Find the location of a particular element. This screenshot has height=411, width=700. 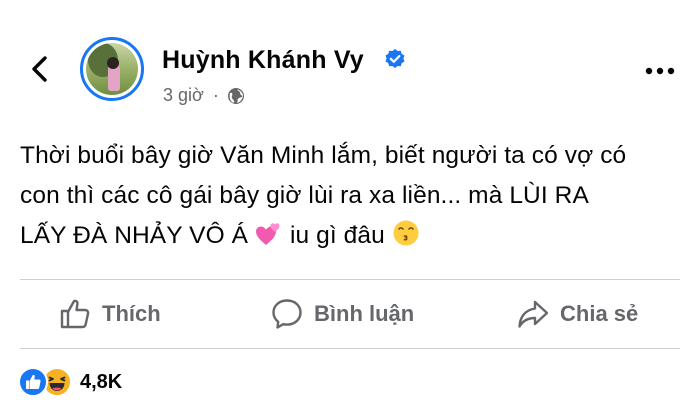

post-text-segment: LẤY ĐÀ NHẢY VÔ Á is located at coordinates (134, 235).